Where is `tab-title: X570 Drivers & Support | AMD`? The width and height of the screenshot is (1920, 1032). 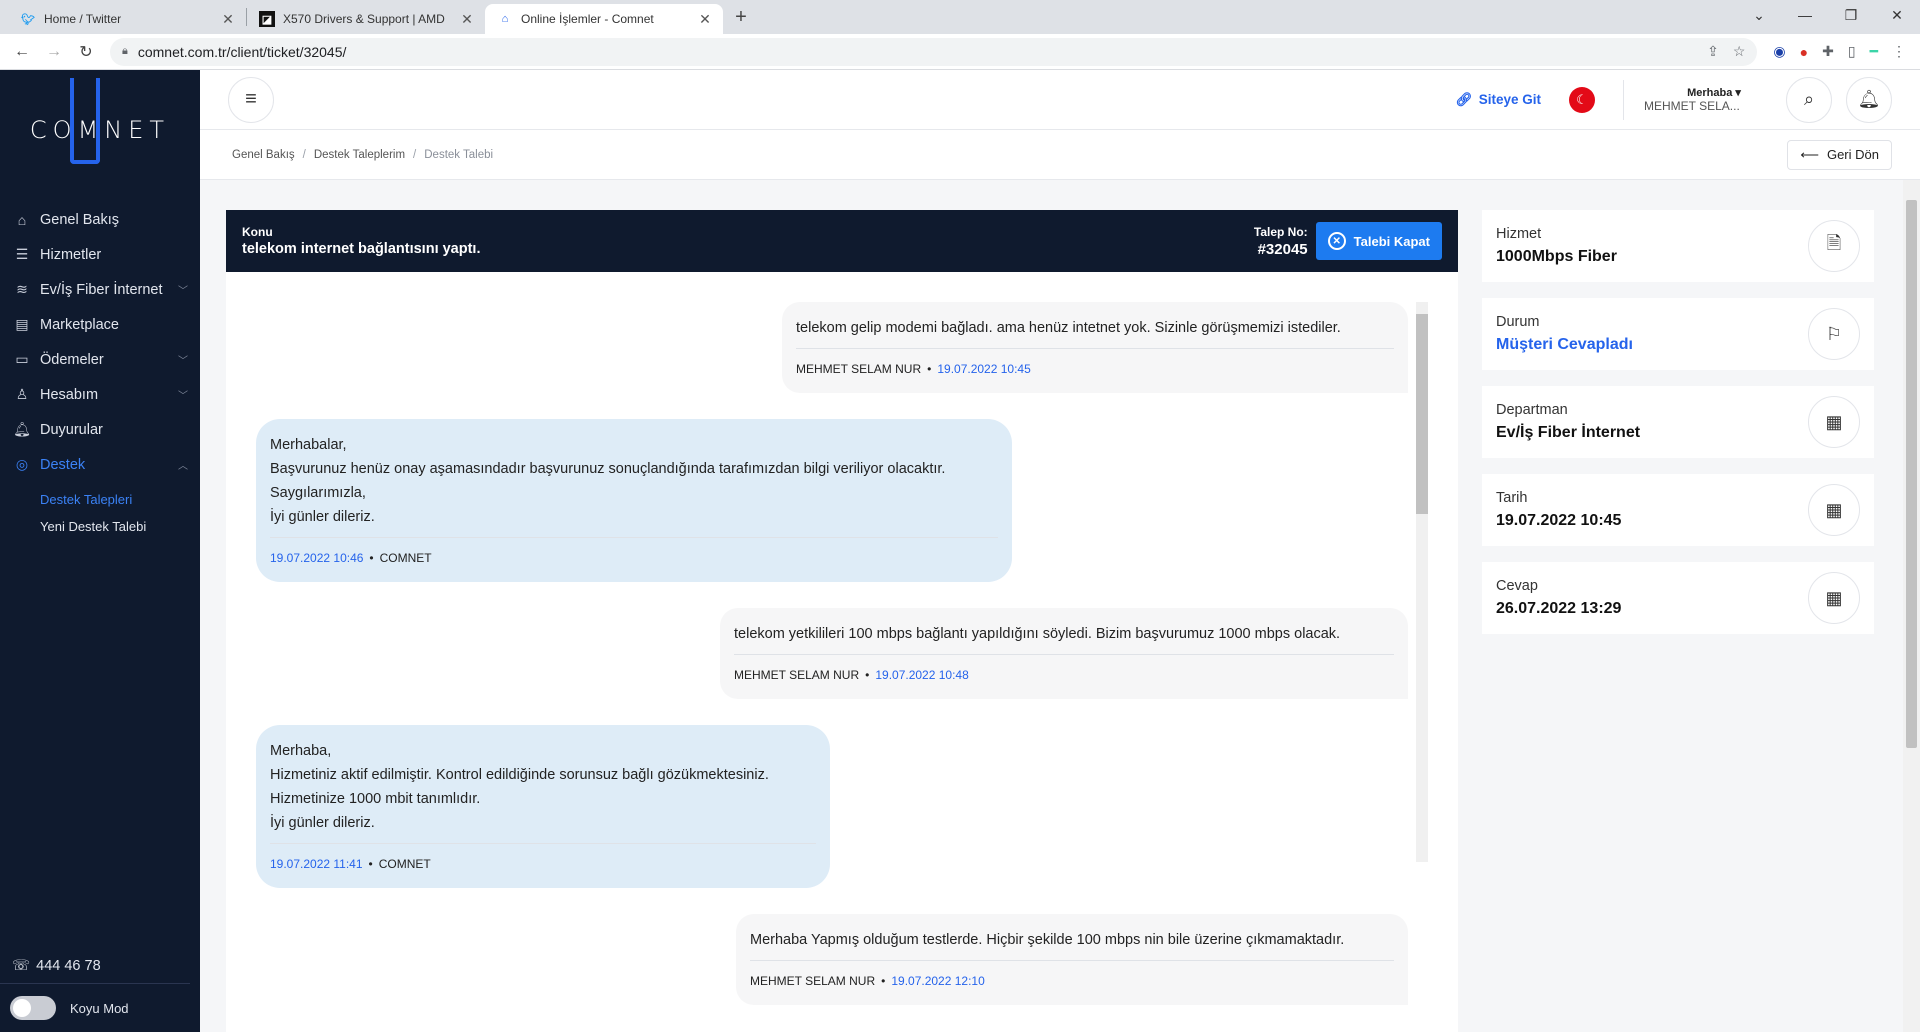 tab-title: X570 Drivers & Support | AMD is located at coordinates (364, 19).